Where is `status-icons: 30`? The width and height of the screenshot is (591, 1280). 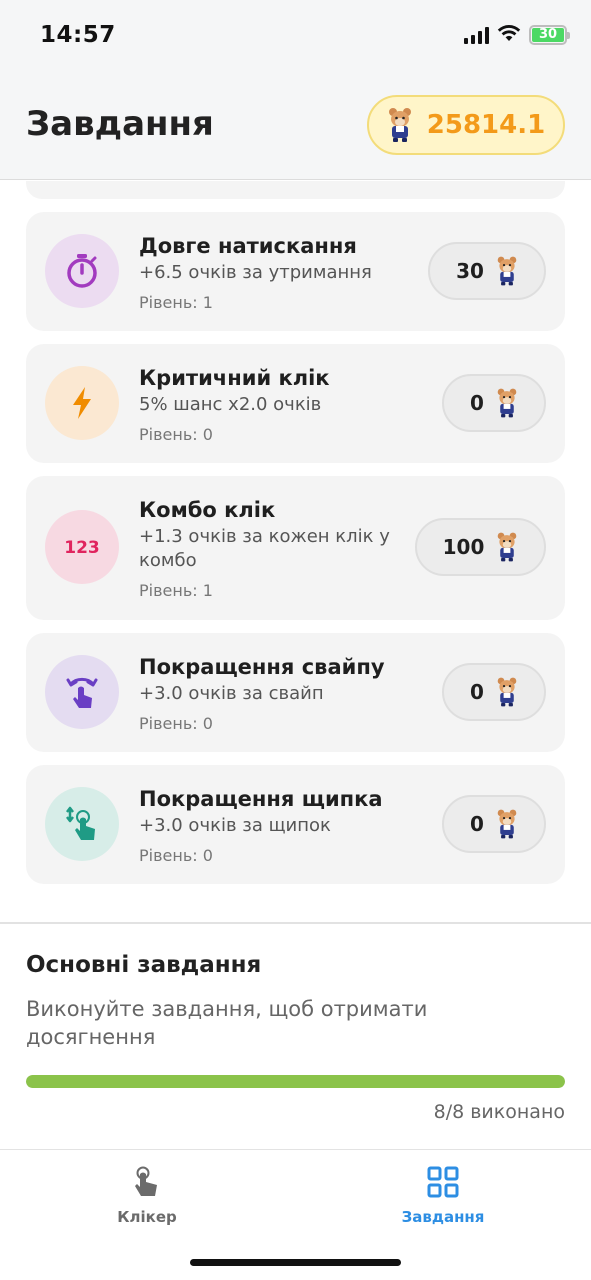
status-icons: 30 is located at coordinates (517, 35).